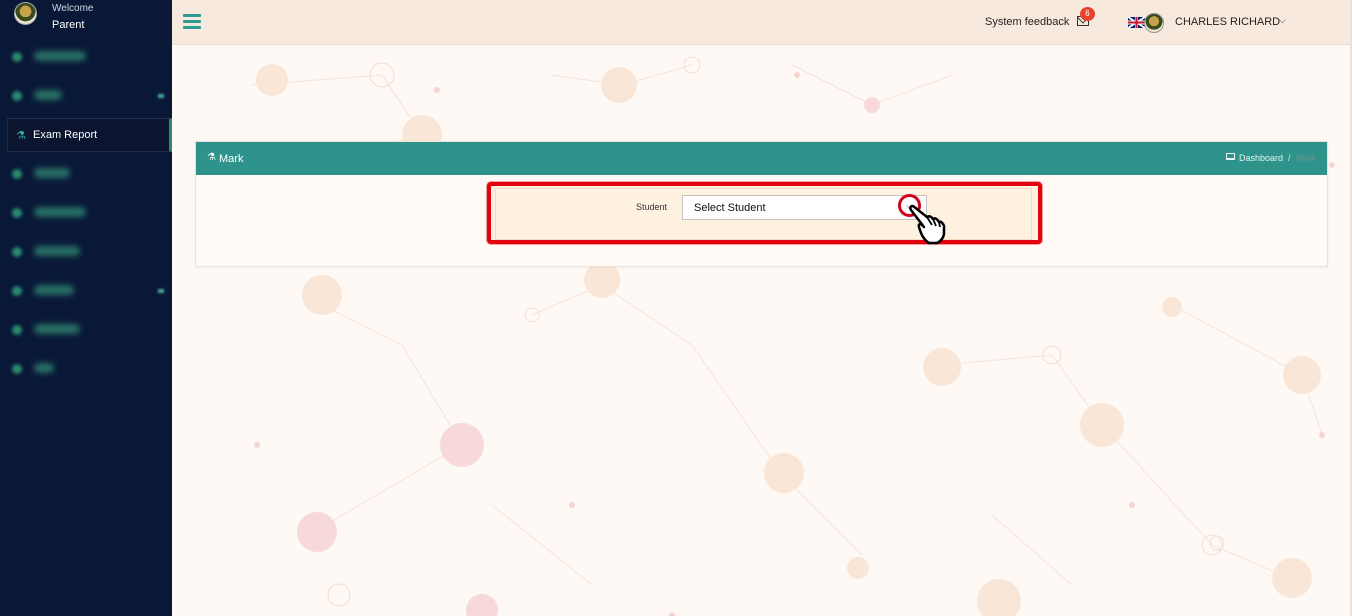 Image resolution: width=1352 pixels, height=616 pixels. I want to click on student-select-value: Select Student, so click(730, 208).